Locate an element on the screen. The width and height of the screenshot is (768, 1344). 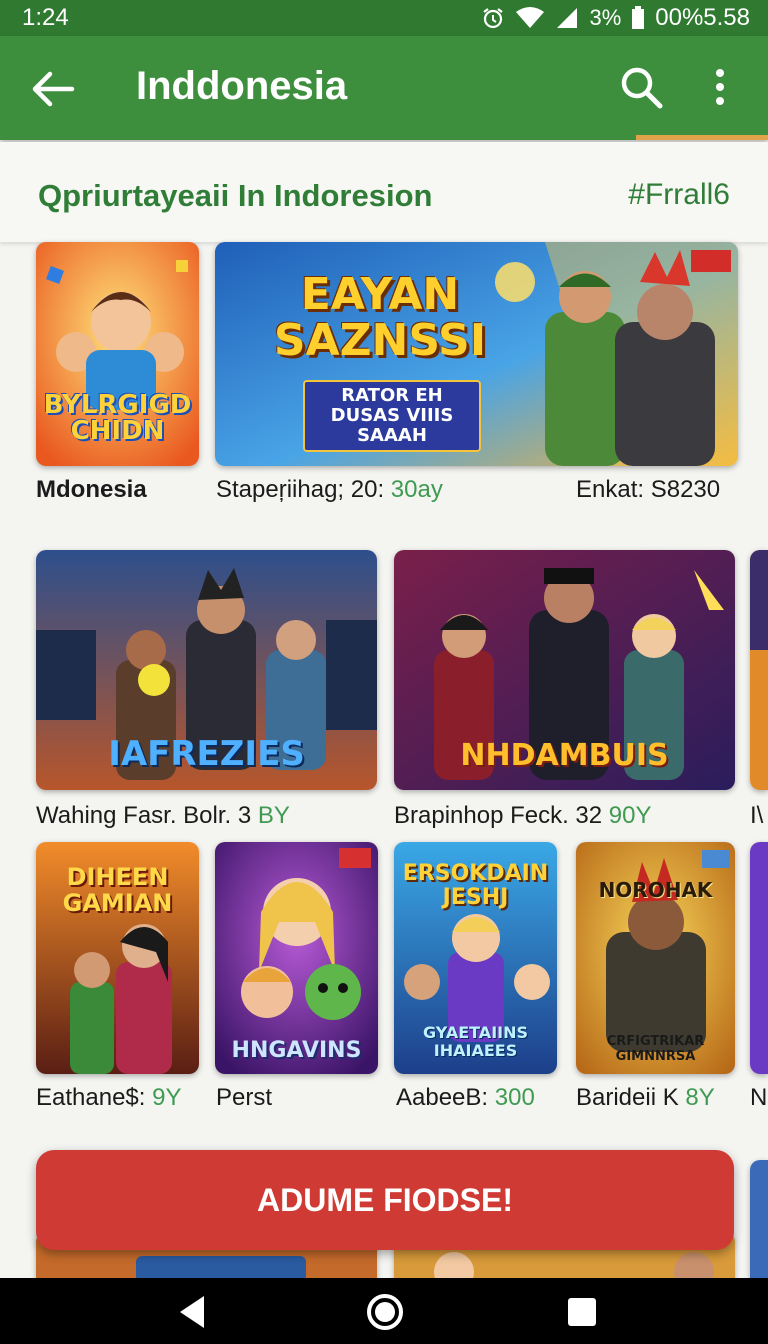
game-logo: NHDAMBUIS is located at coordinates (564, 755).